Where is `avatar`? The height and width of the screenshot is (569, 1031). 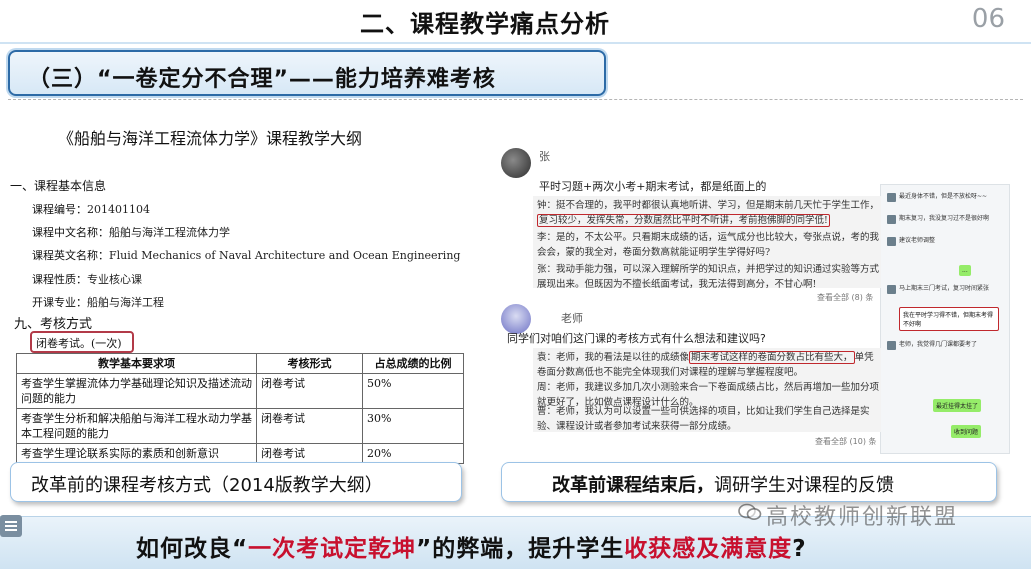
avatar is located at coordinates (516, 163).